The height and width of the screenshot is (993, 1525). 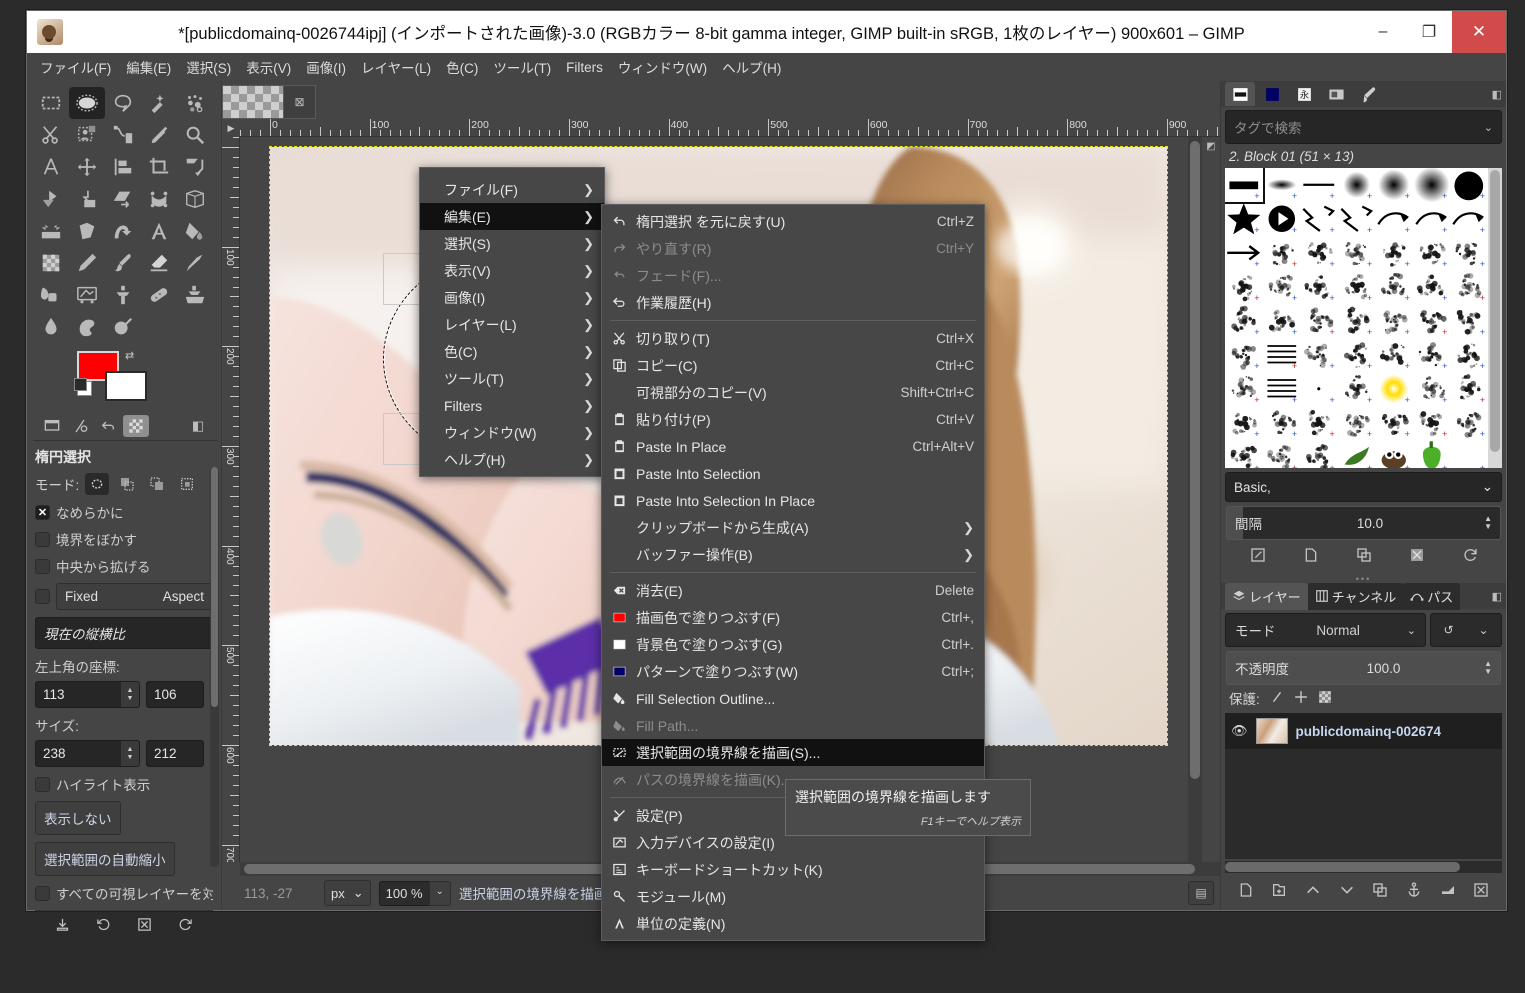 What do you see at coordinates (793, 644) in the screenshot?
I see `edit-menu-item: 背景色で塗りつぶす(G) Ctrl+.` at bounding box center [793, 644].